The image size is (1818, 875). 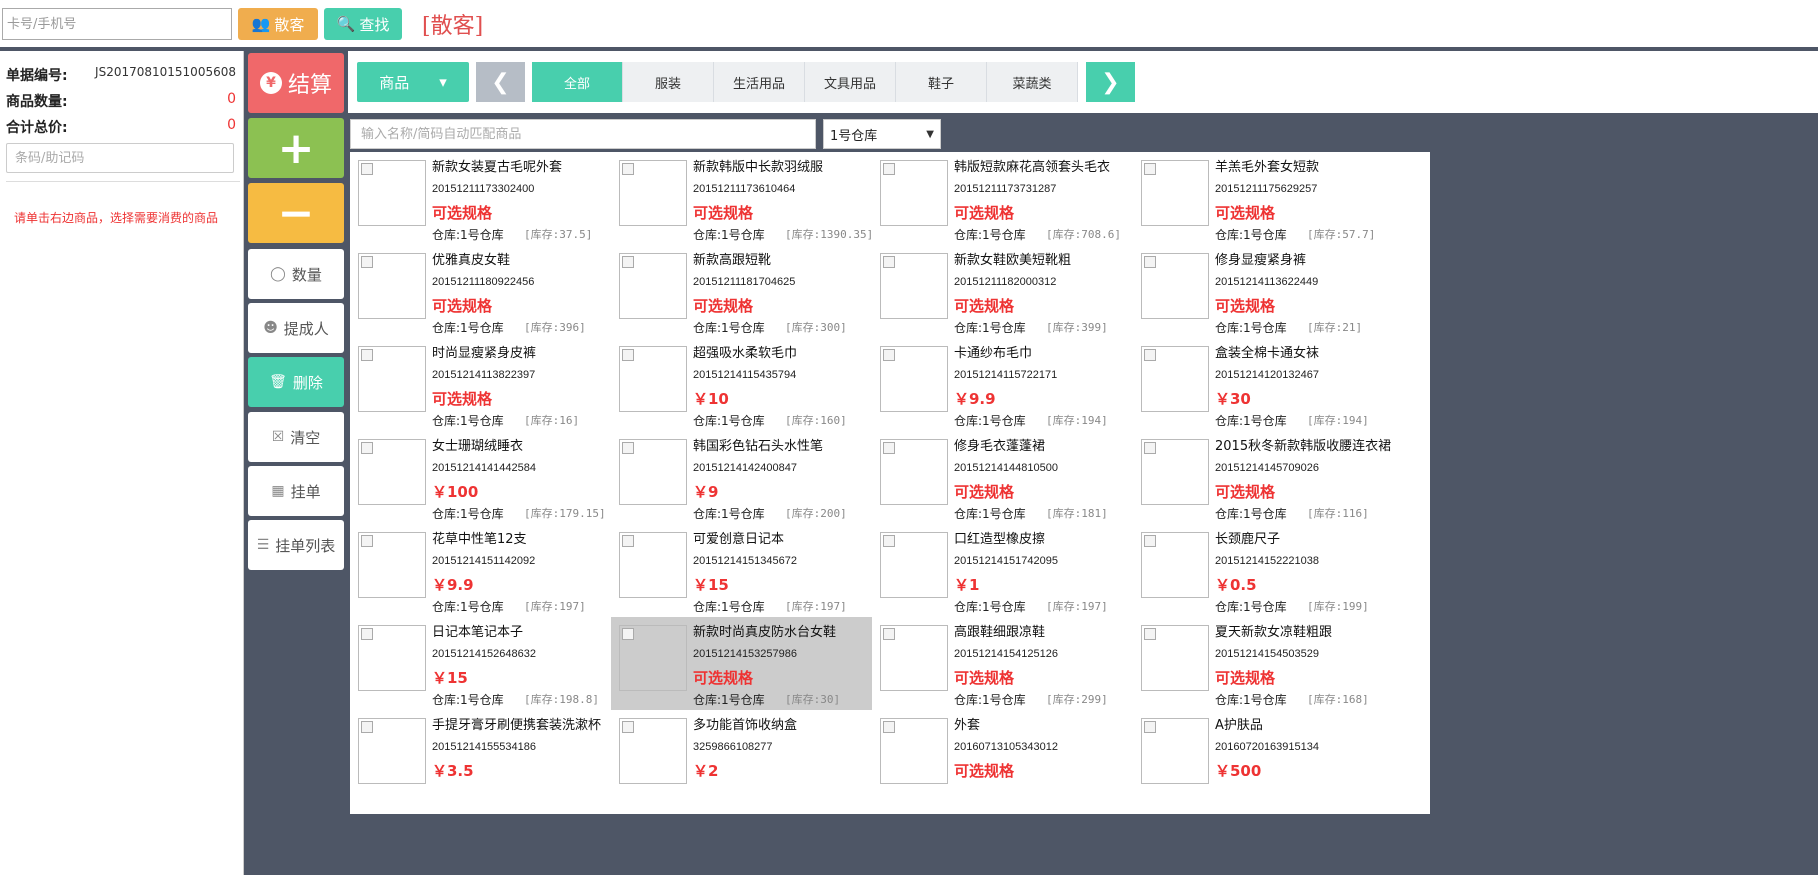 I want to click on product-stock: [库存:37.5], so click(x=558, y=234).